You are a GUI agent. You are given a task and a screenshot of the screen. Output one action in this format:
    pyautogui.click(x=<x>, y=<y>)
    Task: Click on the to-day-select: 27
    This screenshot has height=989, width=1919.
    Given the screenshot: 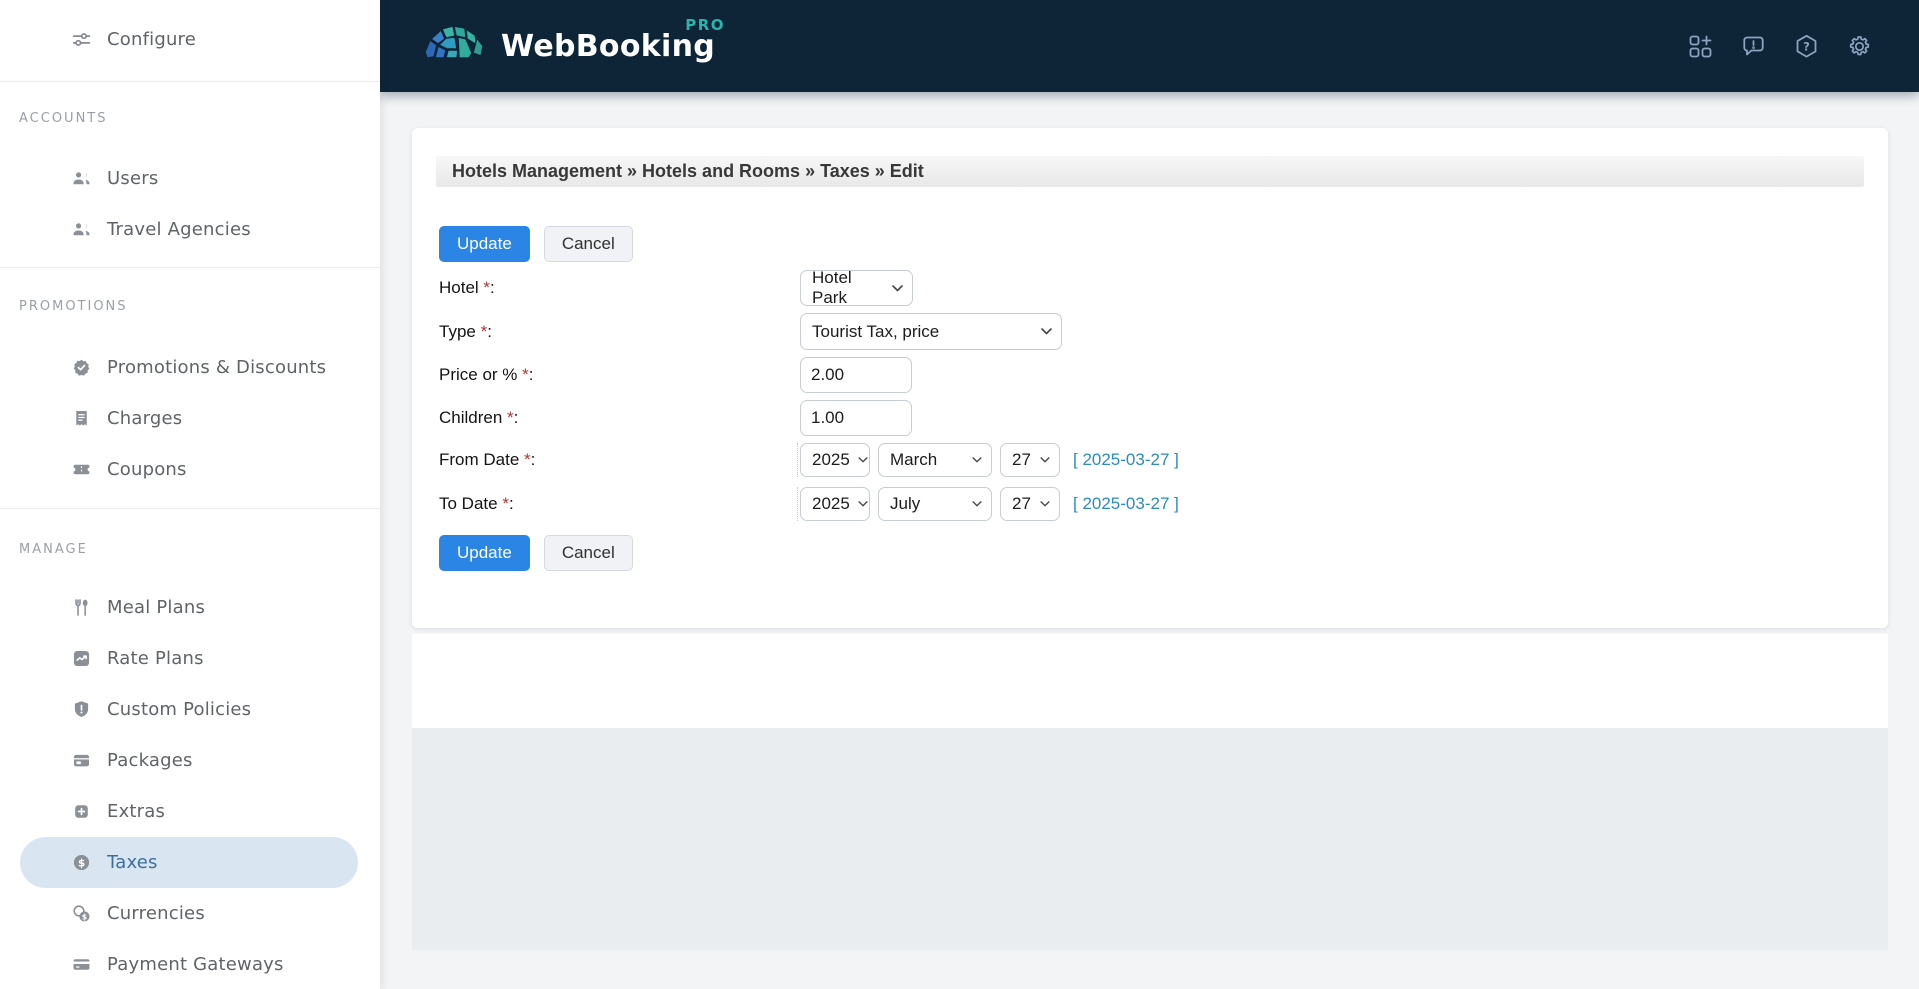 What is the action you would take?
    pyautogui.click(x=1030, y=504)
    